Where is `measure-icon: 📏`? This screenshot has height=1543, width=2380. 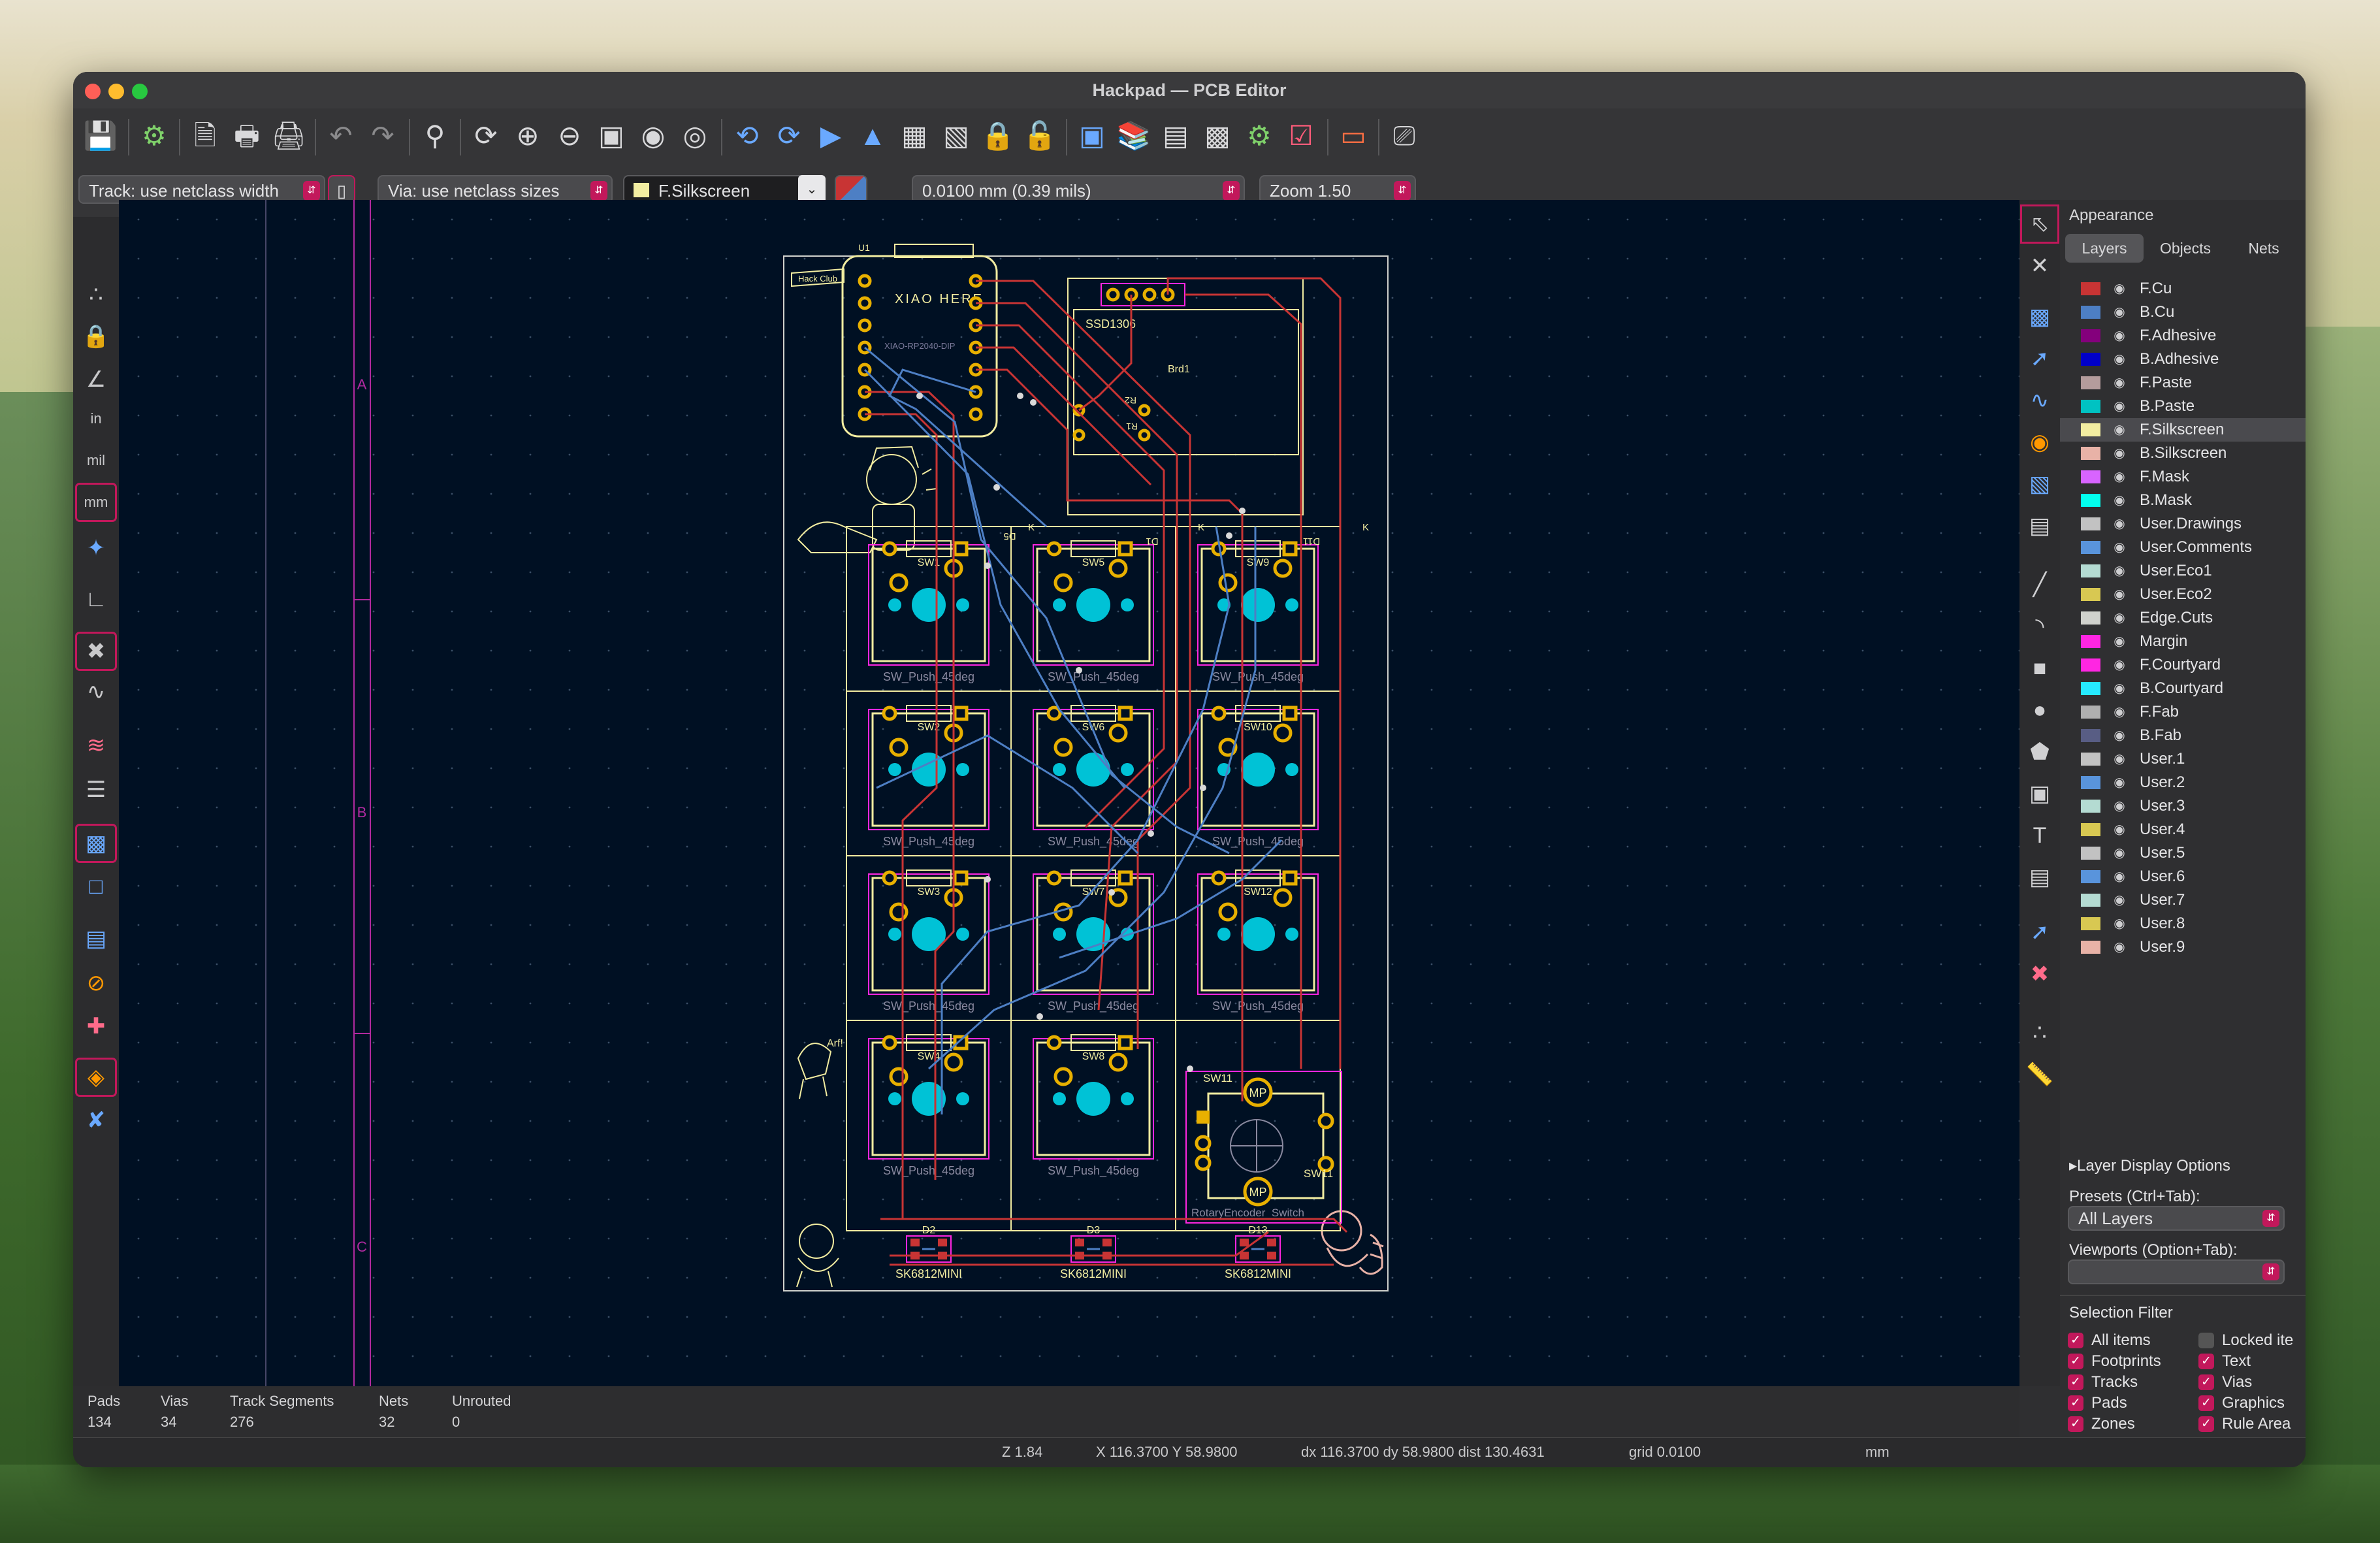
measure-icon: 📏 is located at coordinates (2039, 1074).